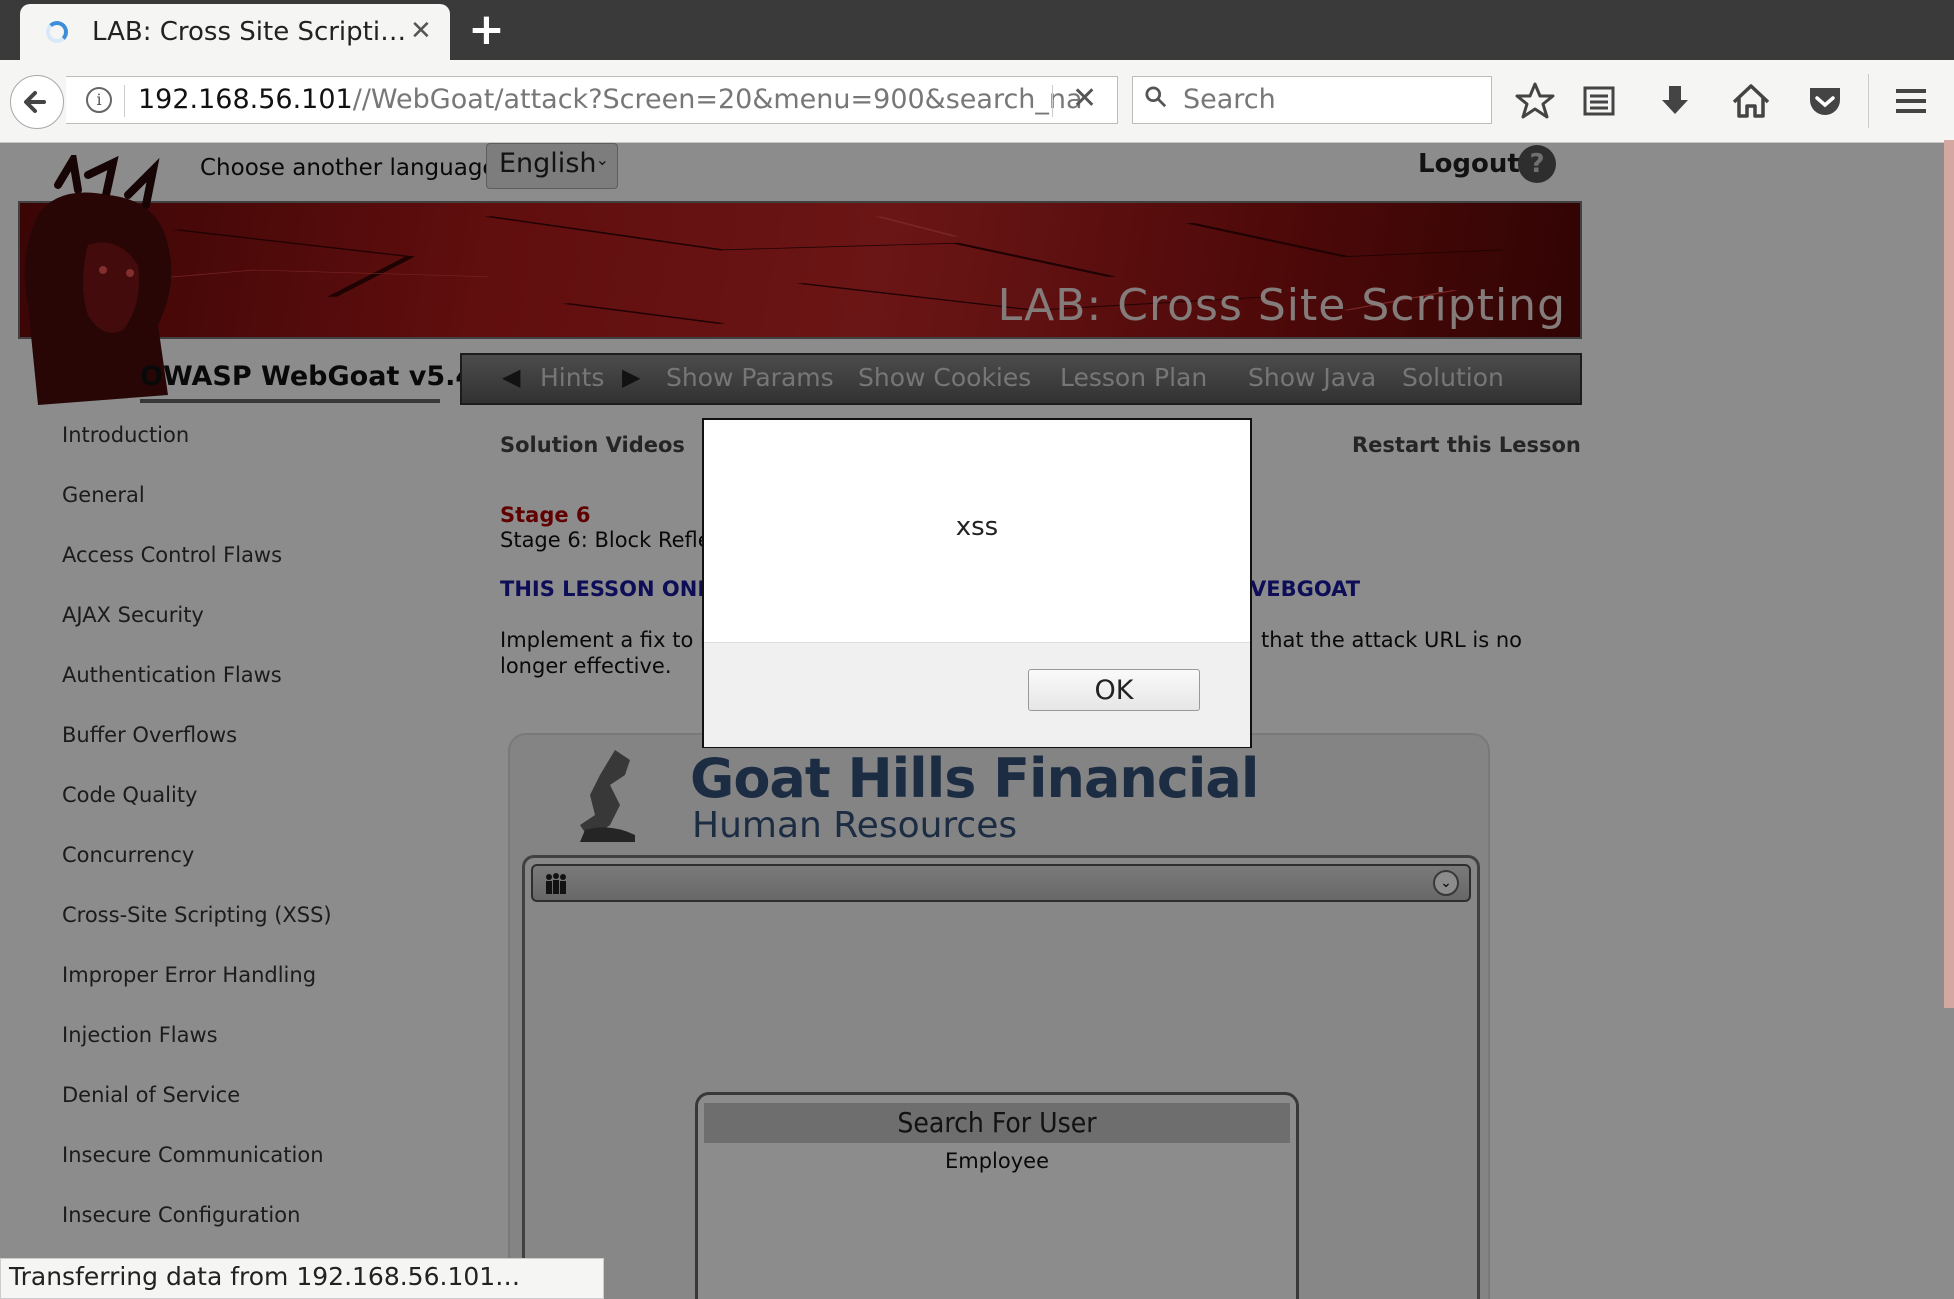  I want to click on back-button, so click(37, 102).